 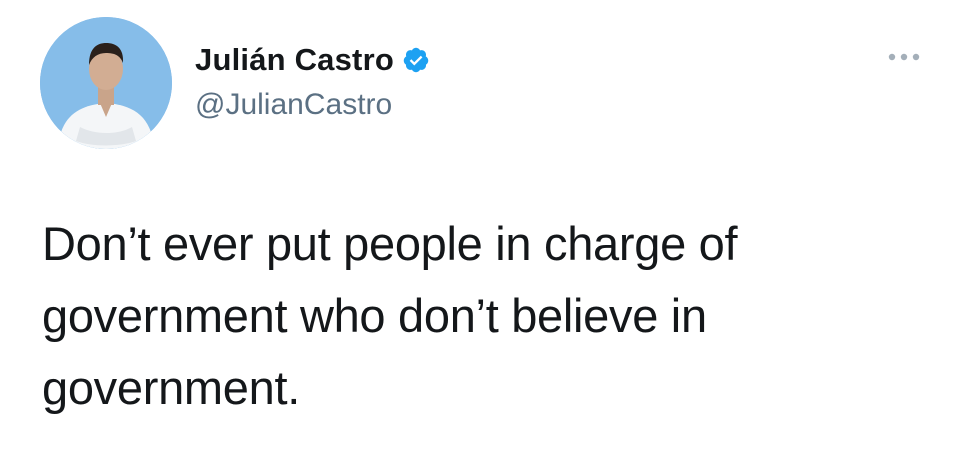 What do you see at coordinates (904, 57) in the screenshot?
I see `more-options-icon` at bounding box center [904, 57].